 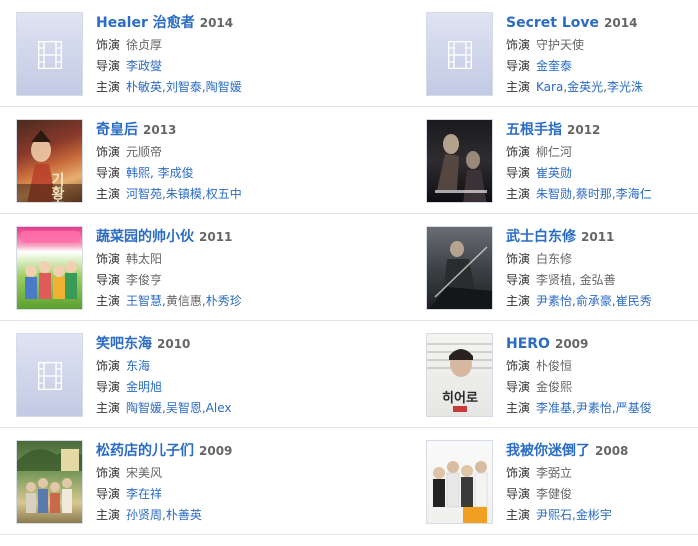 What do you see at coordinates (49, 161) in the screenshot?
I see `poster-image: 기황후` at bounding box center [49, 161].